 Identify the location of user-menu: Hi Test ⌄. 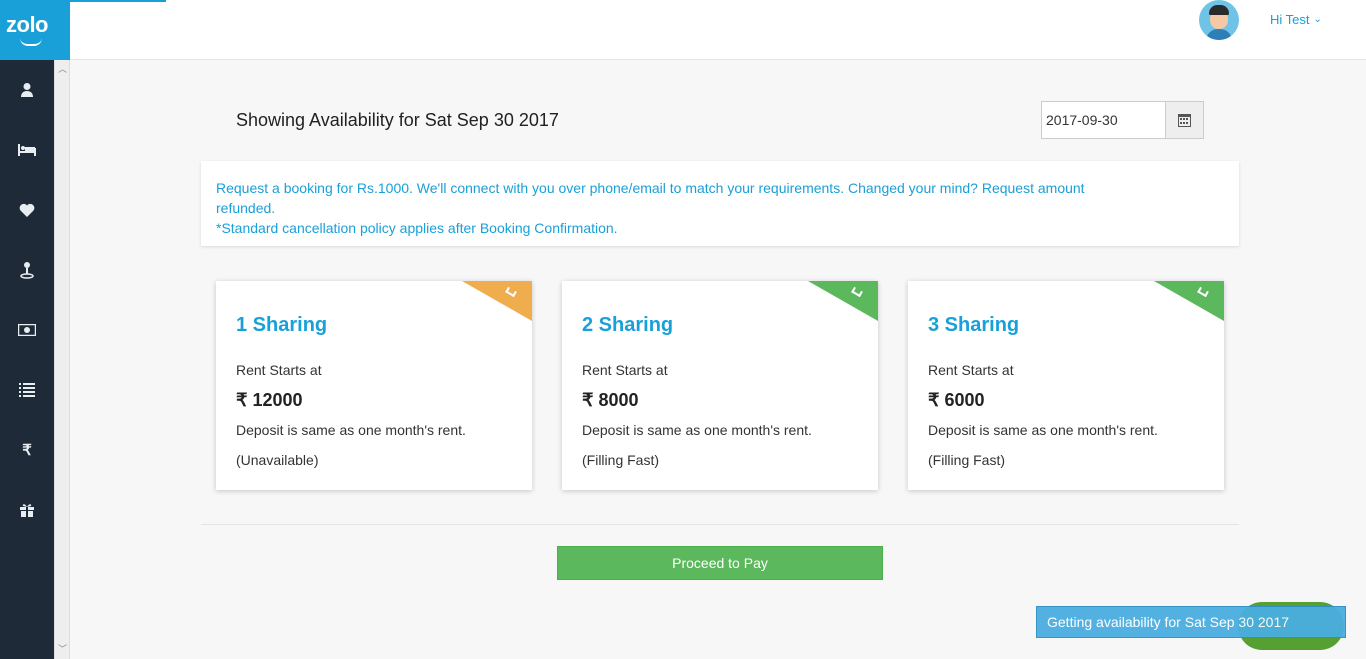
(1296, 19).